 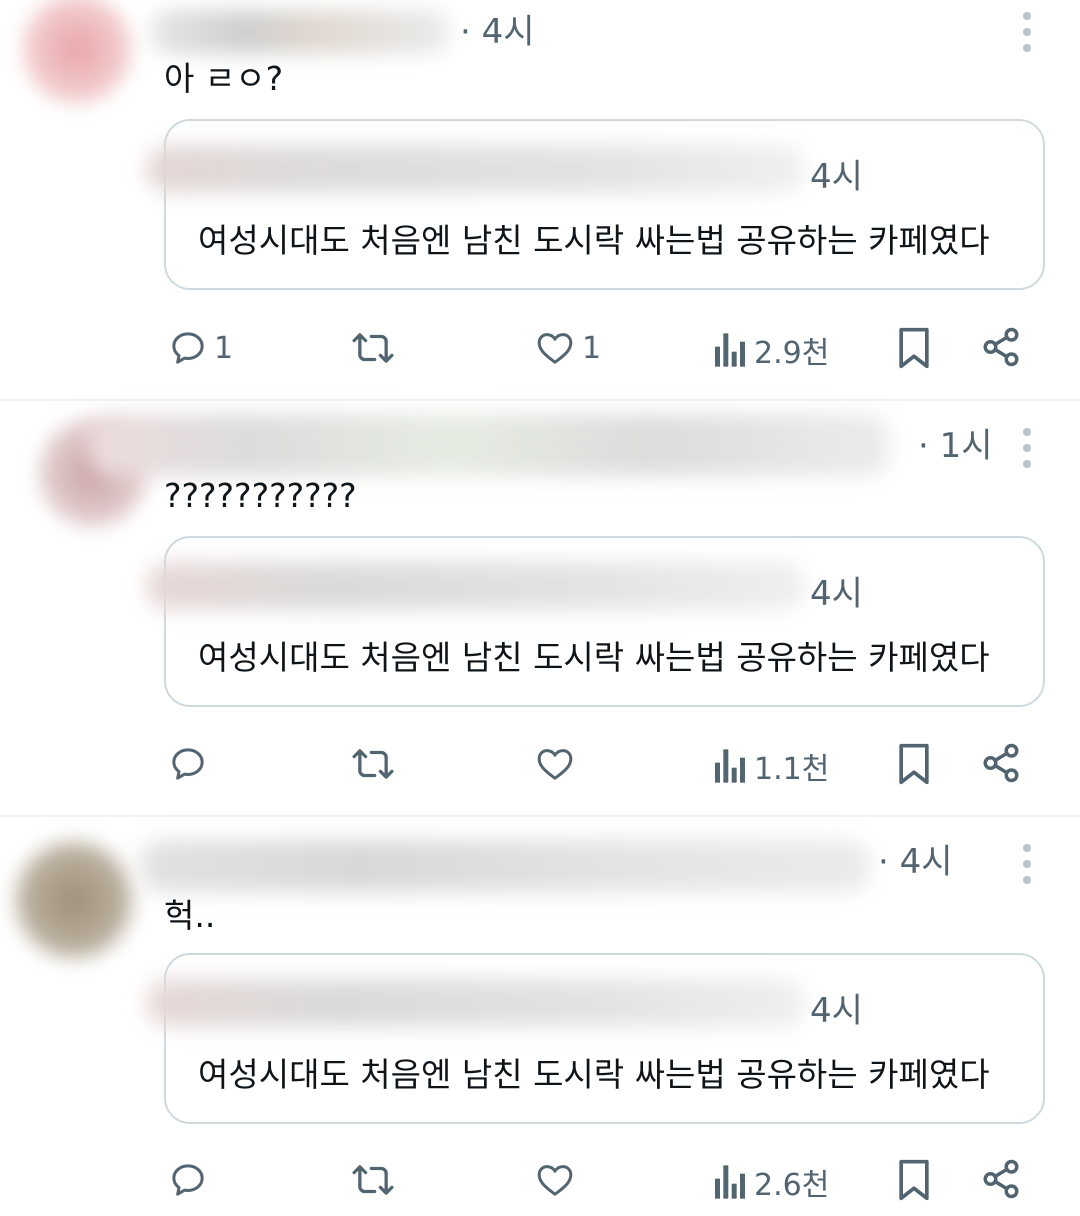 What do you see at coordinates (224, 78) in the screenshot?
I see `post-text: 아 ㄹㅇ?` at bounding box center [224, 78].